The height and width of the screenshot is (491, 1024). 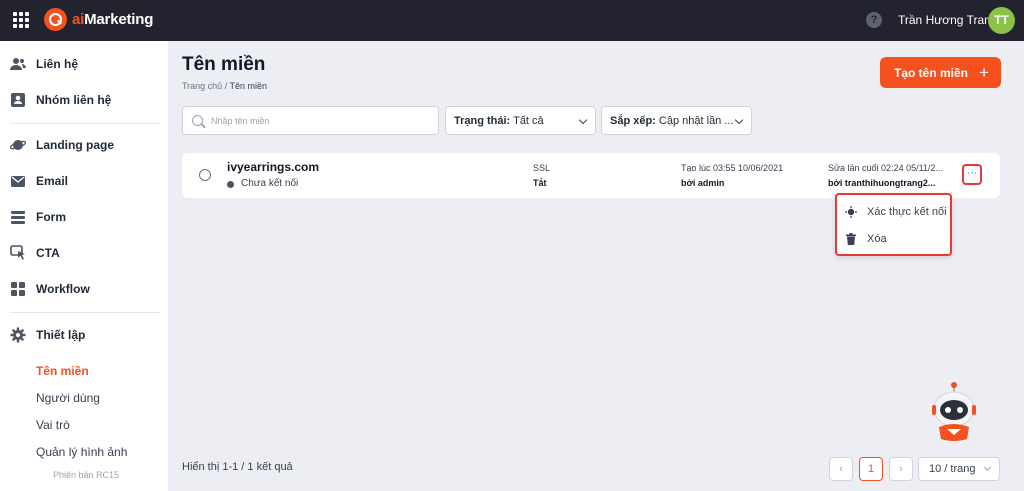 I want to click on sidebar-item-contact-groups: Nhóm liên hệ, so click(x=84, y=100).